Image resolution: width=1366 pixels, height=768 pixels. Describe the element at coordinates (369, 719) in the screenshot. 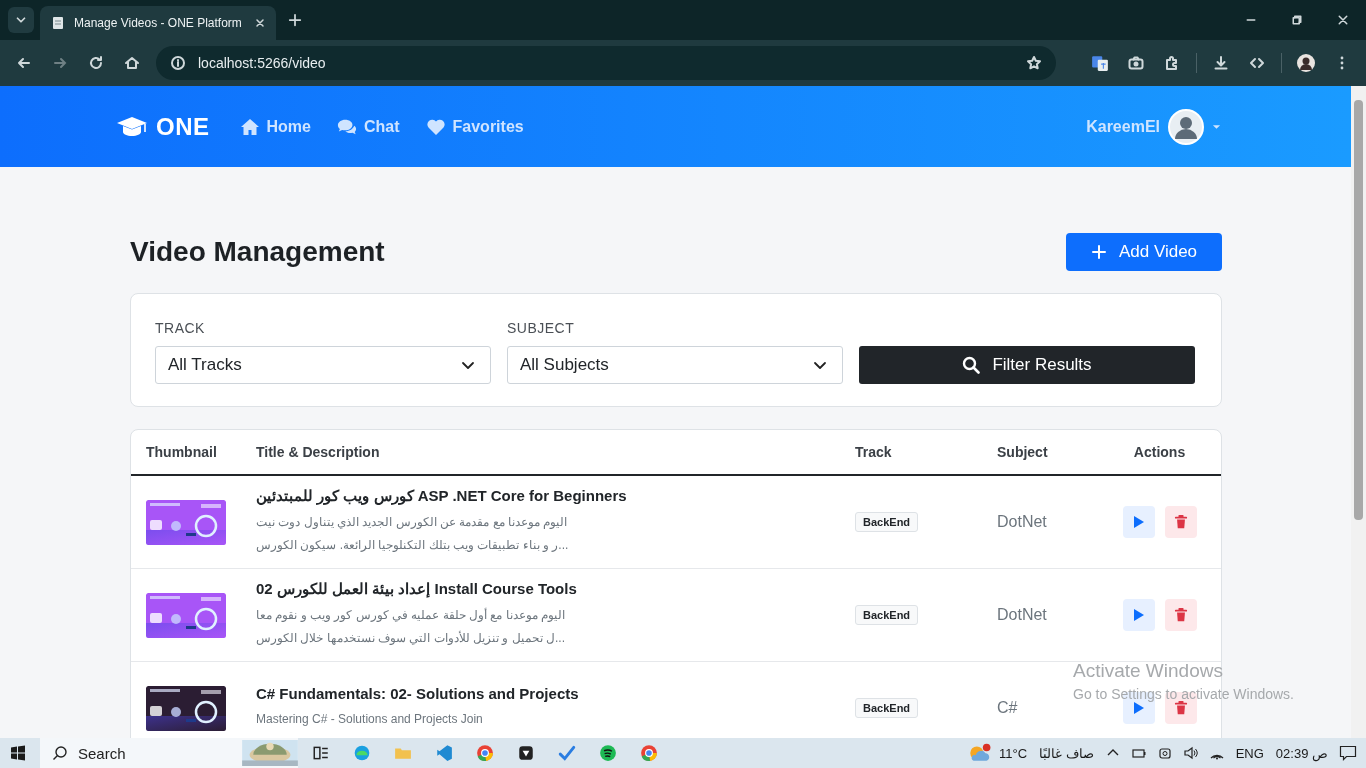

I see `video-description: Mastering C# - Solutions and Projects Join` at that location.